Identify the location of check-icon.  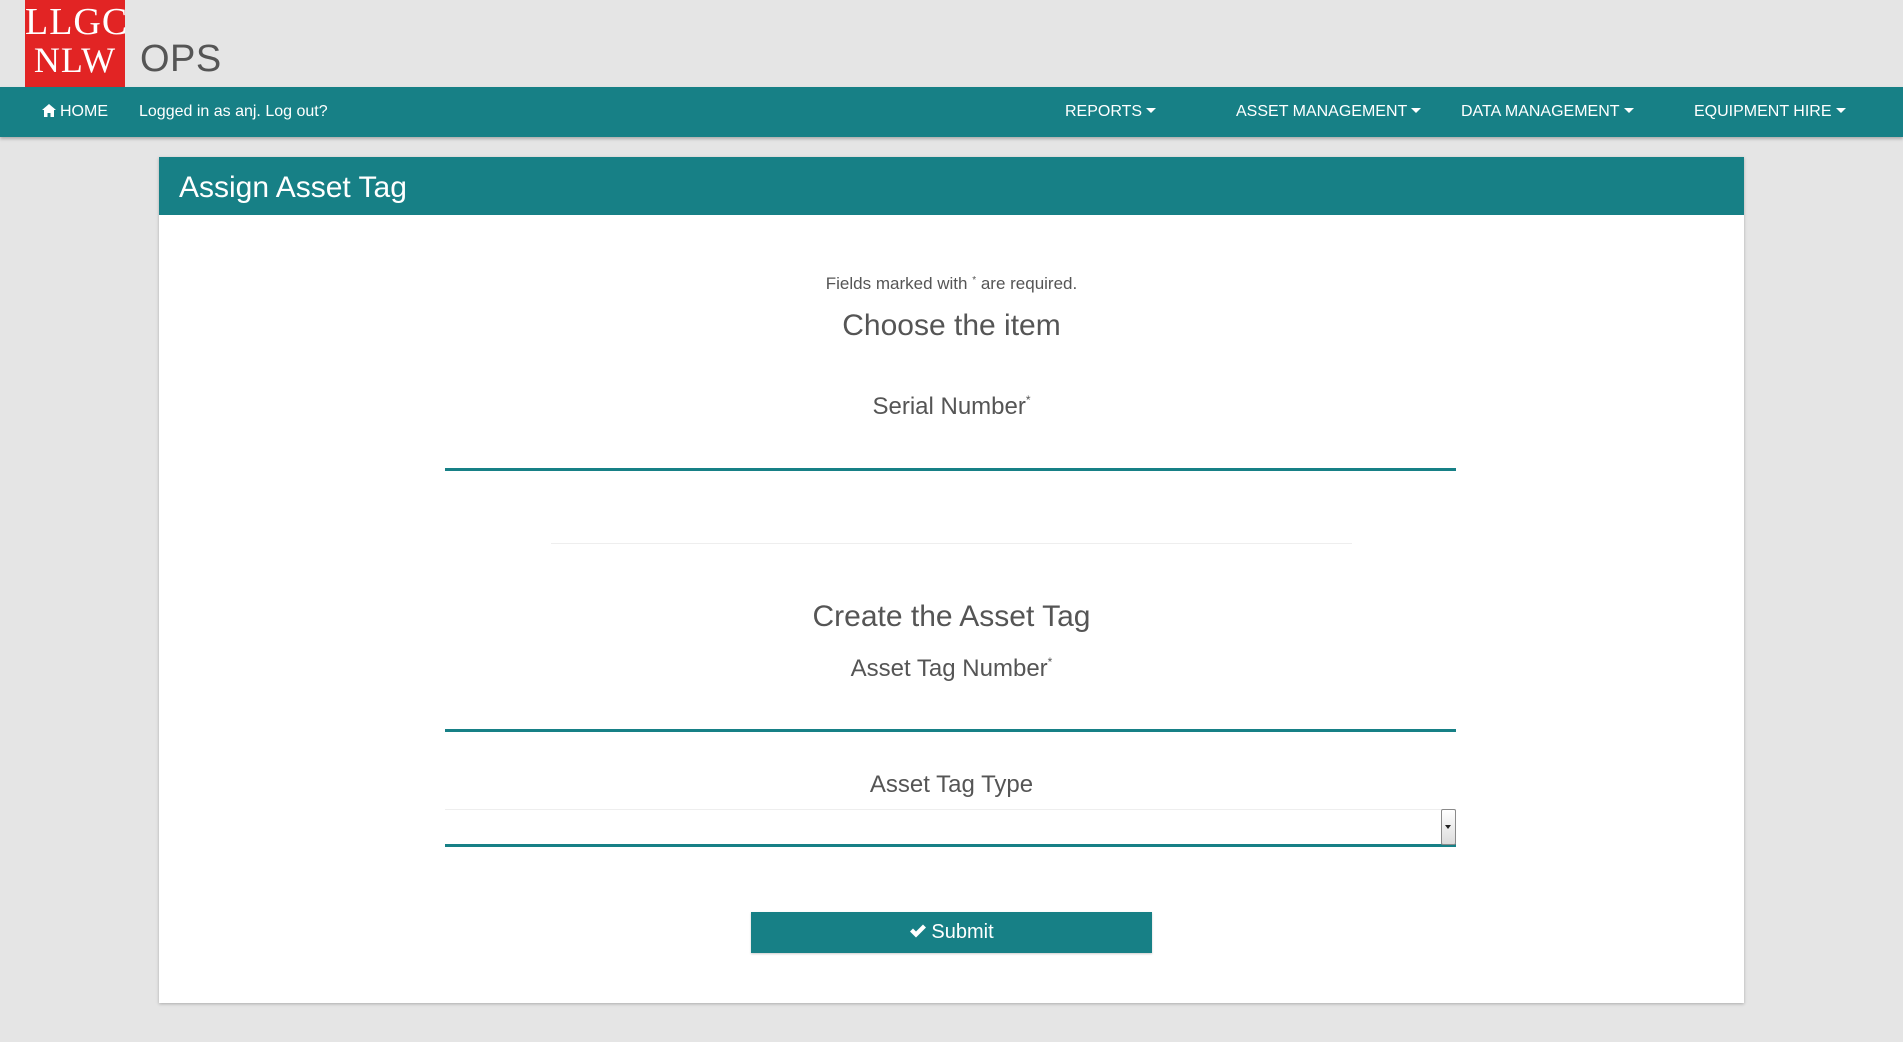
(918, 931).